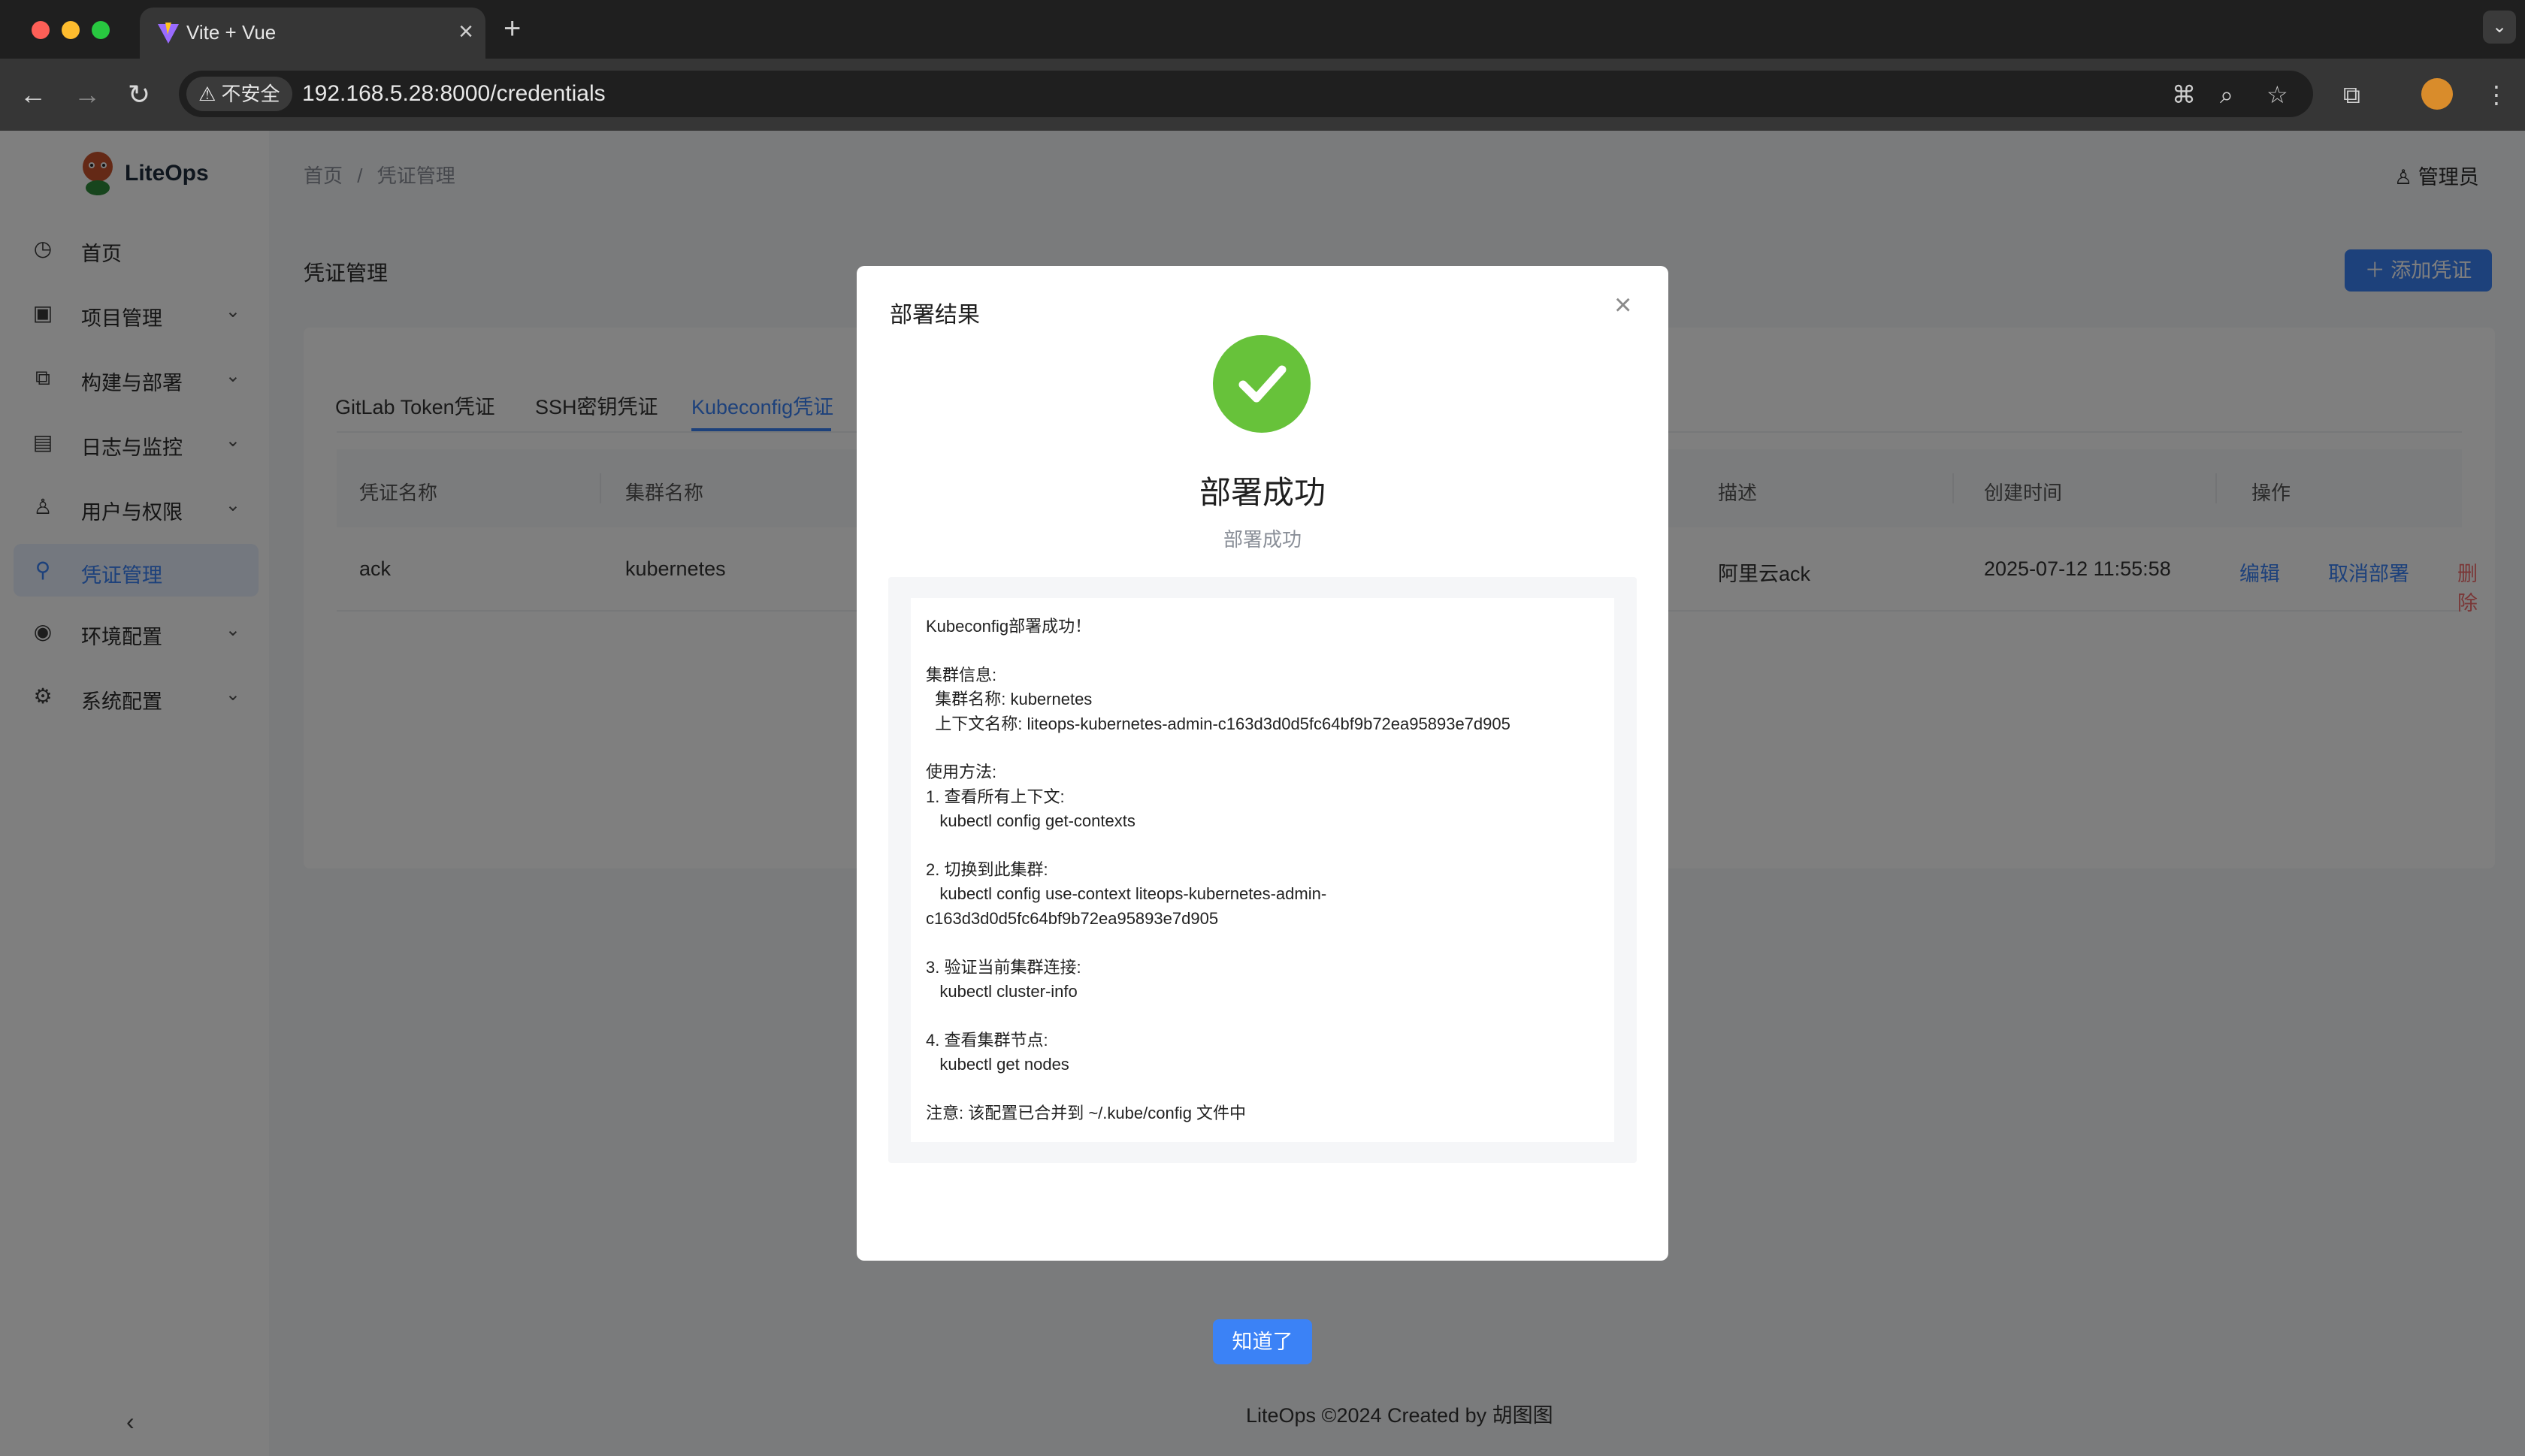 This screenshot has height=1456, width=2525. What do you see at coordinates (2184, 94) in the screenshot?
I see `translate-icon: ⌘` at bounding box center [2184, 94].